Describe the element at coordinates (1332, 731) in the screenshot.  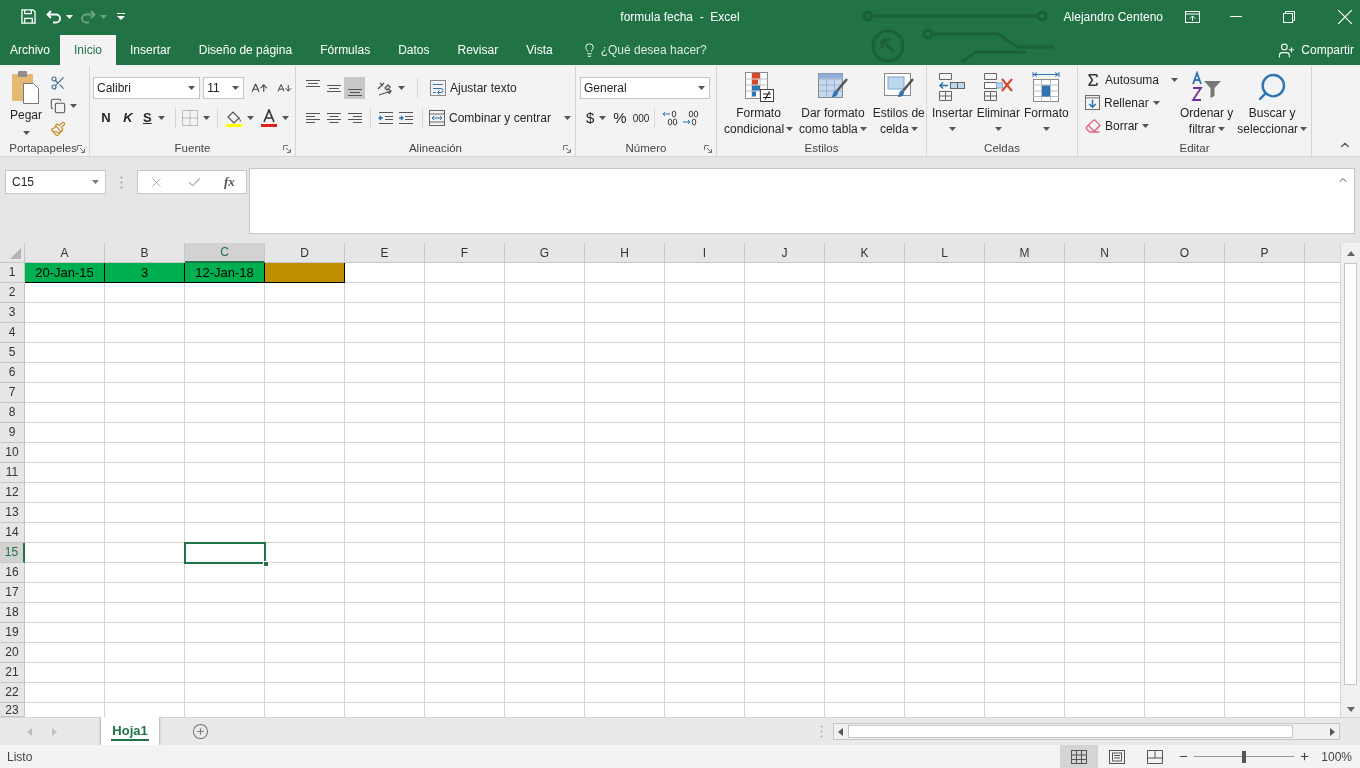
I see `scroll-right-icon` at that location.